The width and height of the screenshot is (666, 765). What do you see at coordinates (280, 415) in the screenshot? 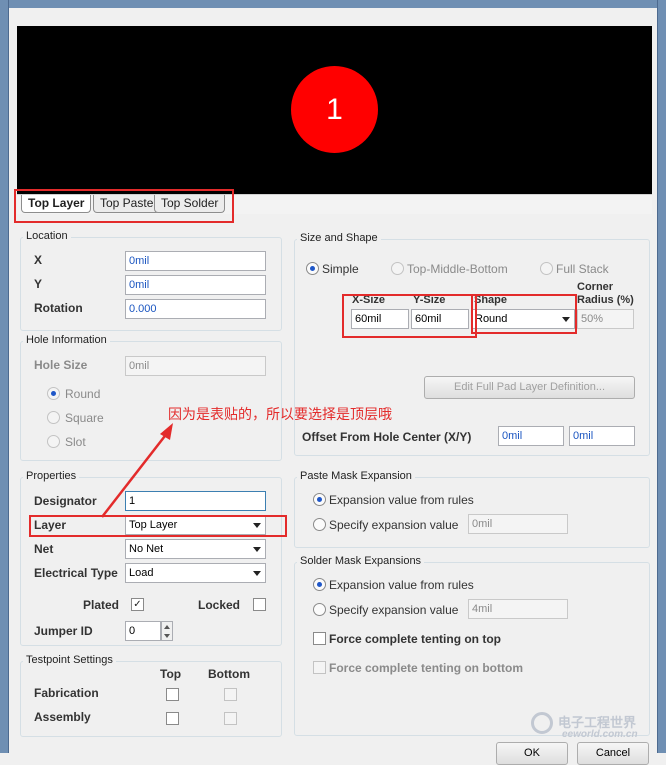
I see `annotation-text: 因为是表贴的，所以要选择是顶层哦` at bounding box center [280, 415].